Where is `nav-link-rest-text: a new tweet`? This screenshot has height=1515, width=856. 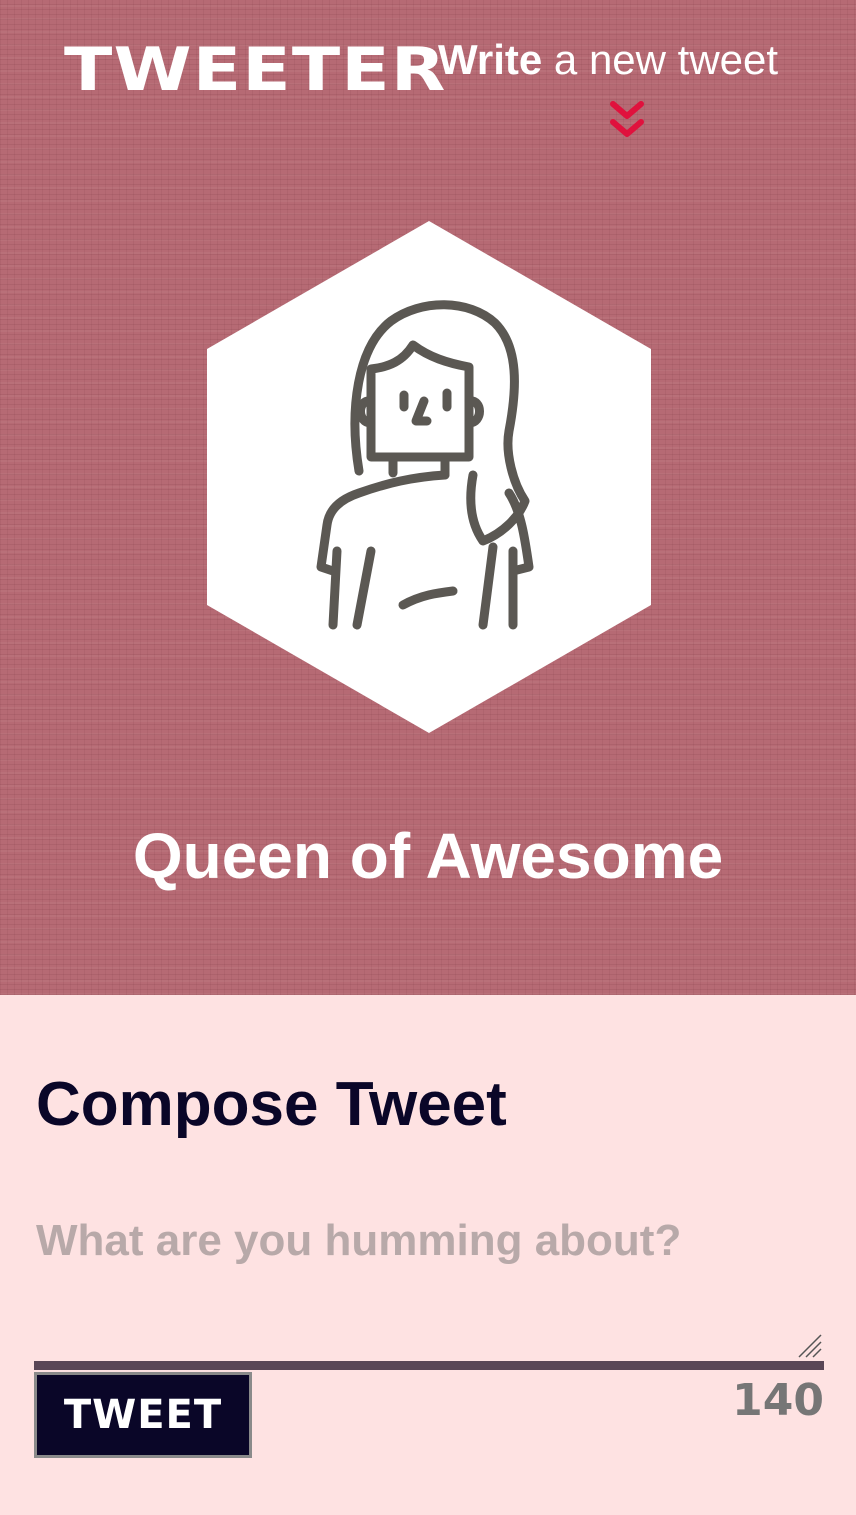 nav-link-rest-text: a new tweet is located at coordinates (660, 59).